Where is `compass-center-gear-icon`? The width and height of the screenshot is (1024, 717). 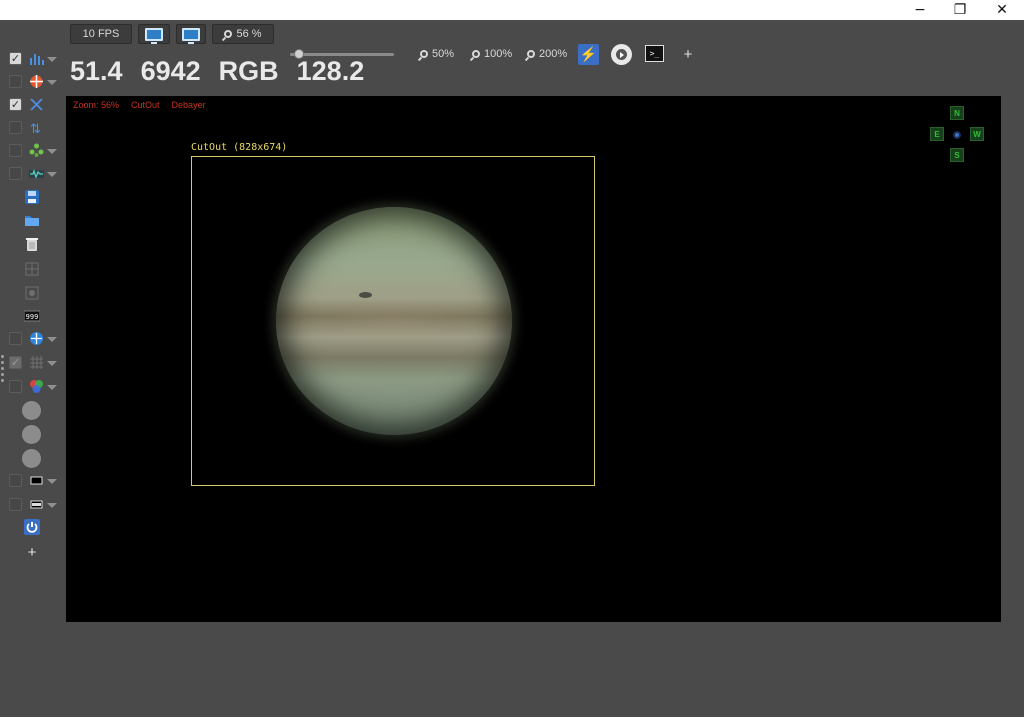 compass-center-gear-icon is located at coordinates (957, 135).